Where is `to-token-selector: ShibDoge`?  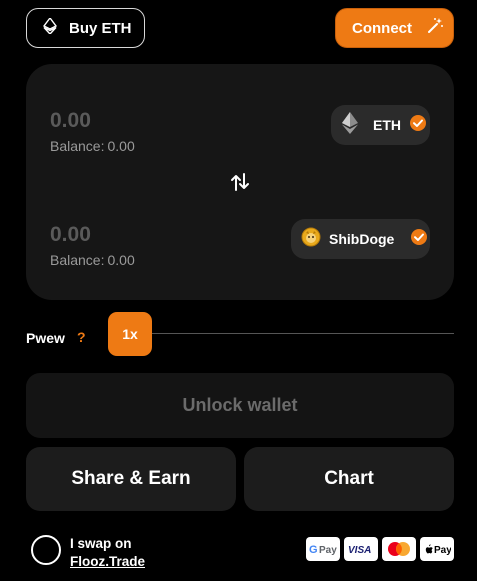
to-token-selector: ShibDoge is located at coordinates (360, 239).